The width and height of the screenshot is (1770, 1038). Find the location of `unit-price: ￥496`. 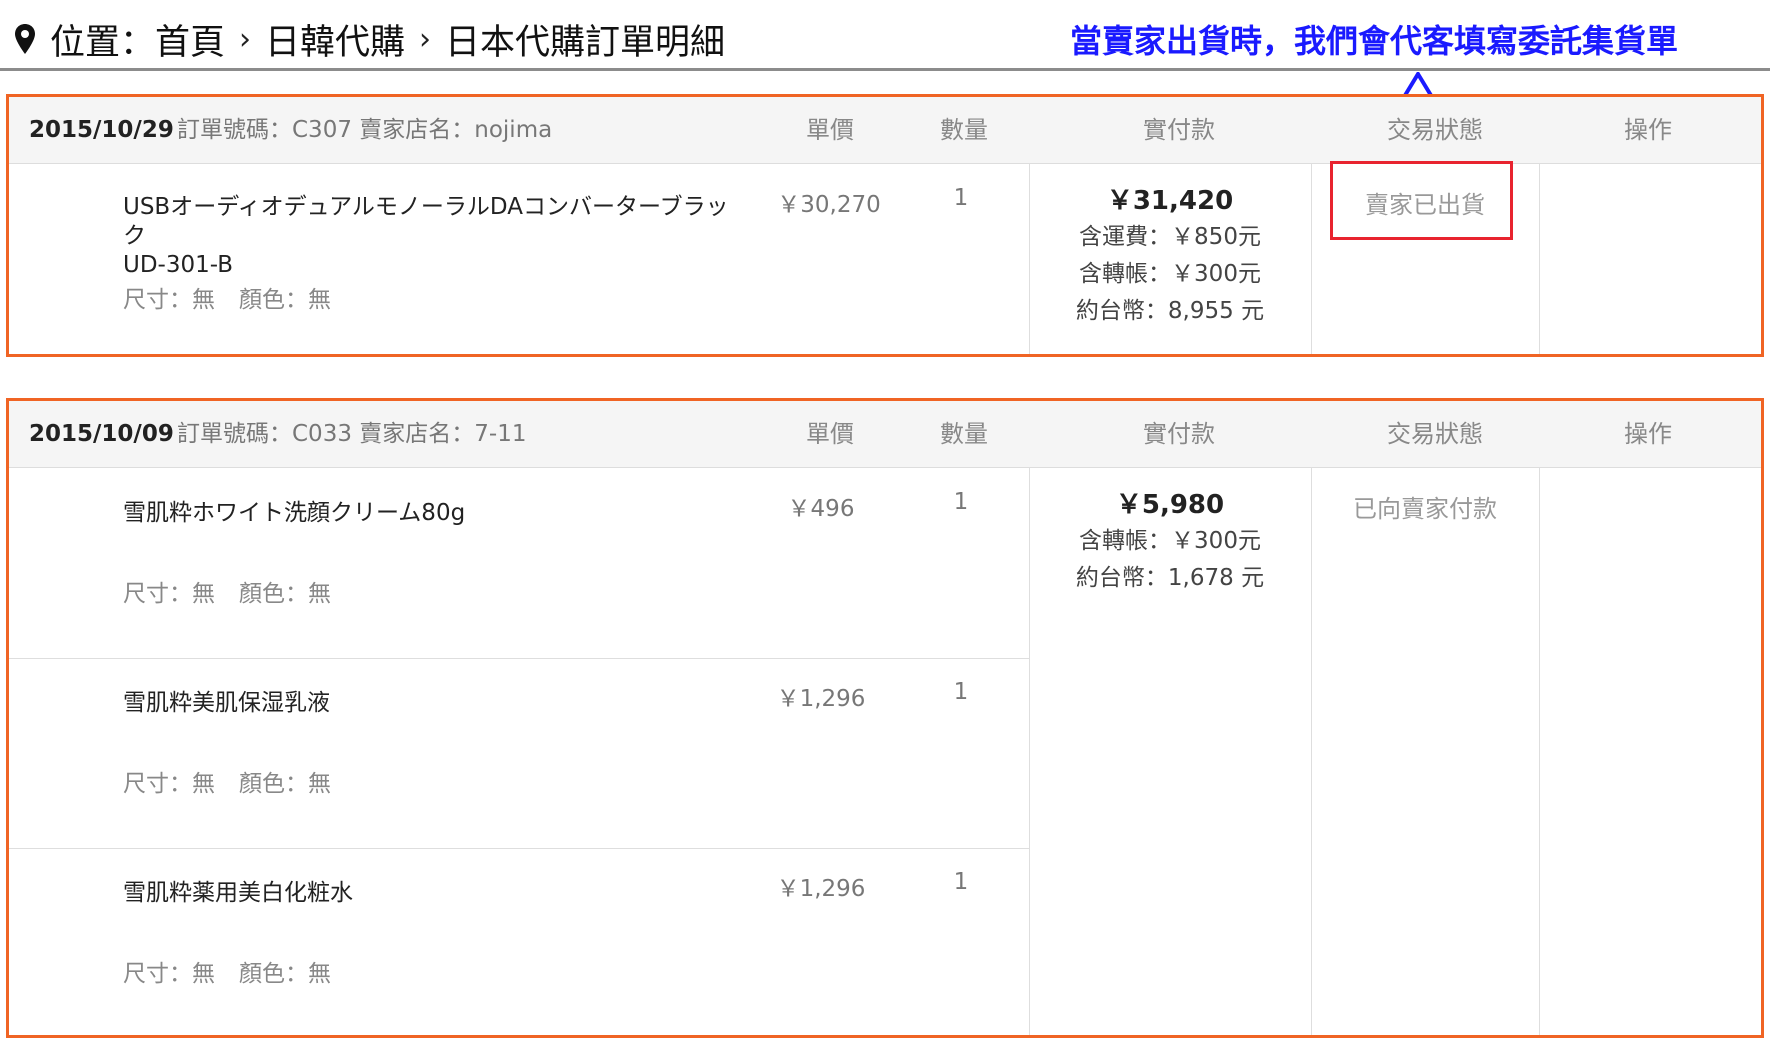

unit-price: ￥496 is located at coordinates (821, 509).